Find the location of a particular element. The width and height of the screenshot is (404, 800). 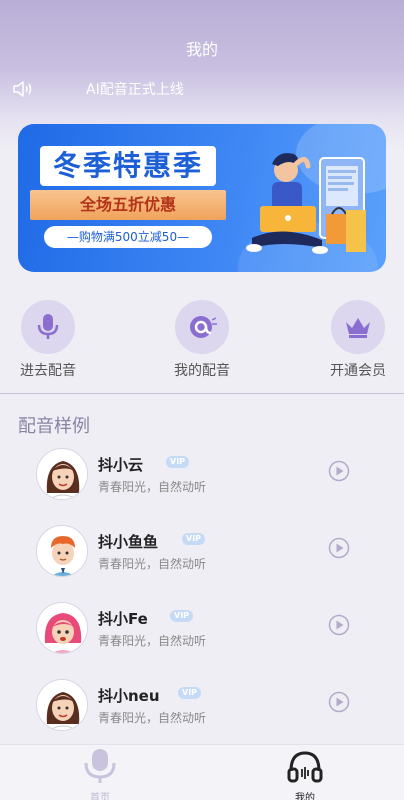

banner-text-card: 冬季特惠季 全场五折优惠 —购物满500立减50— is located at coordinates (128, 201).